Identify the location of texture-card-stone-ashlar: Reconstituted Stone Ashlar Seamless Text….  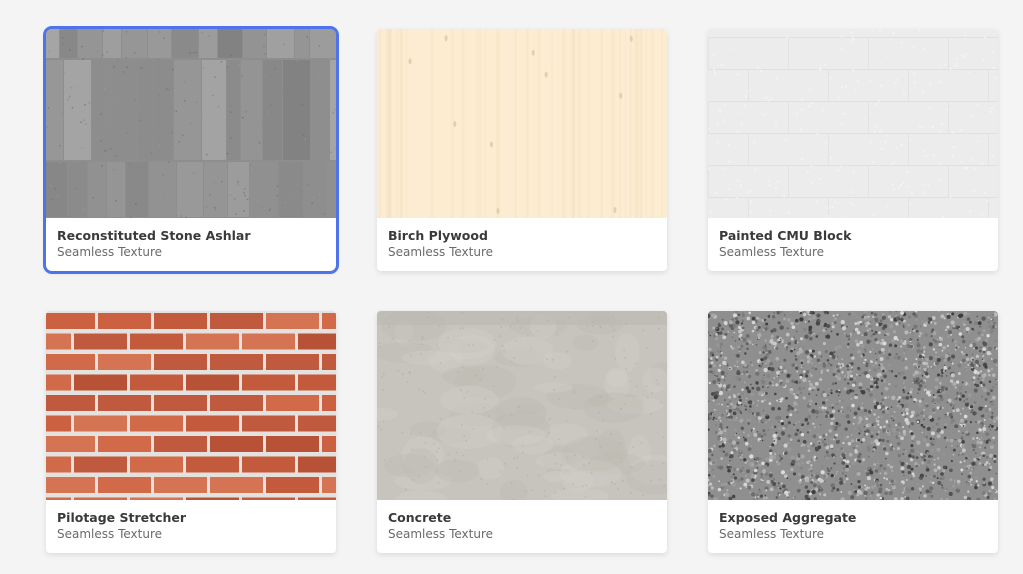
(191, 150).